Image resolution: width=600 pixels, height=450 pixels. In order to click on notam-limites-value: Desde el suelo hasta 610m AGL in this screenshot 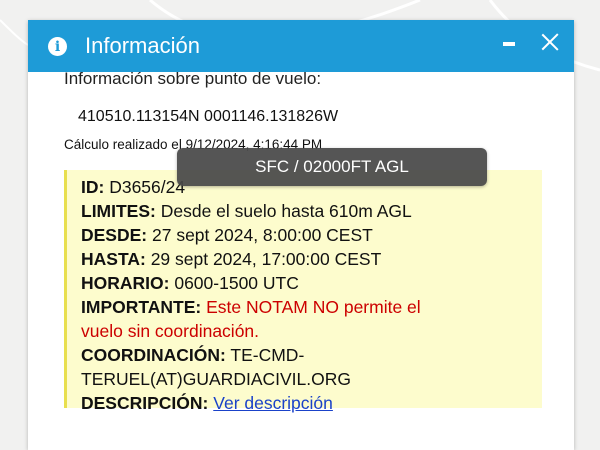, I will do `click(286, 211)`.